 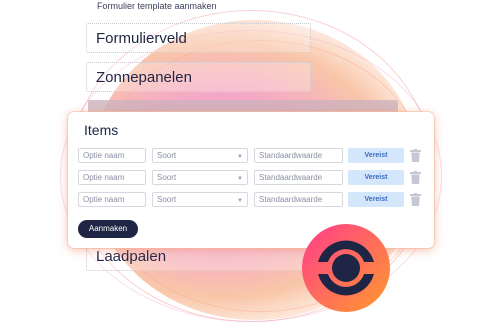 What do you see at coordinates (101, 130) in the screenshot?
I see `items-title: Items` at bounding box center [101, 130].